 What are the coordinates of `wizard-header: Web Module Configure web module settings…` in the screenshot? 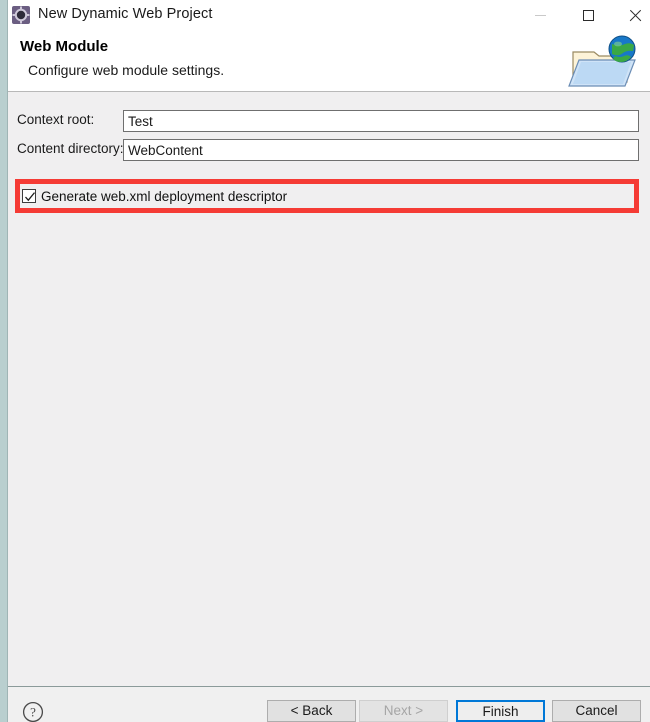 It's located at (329, 61).